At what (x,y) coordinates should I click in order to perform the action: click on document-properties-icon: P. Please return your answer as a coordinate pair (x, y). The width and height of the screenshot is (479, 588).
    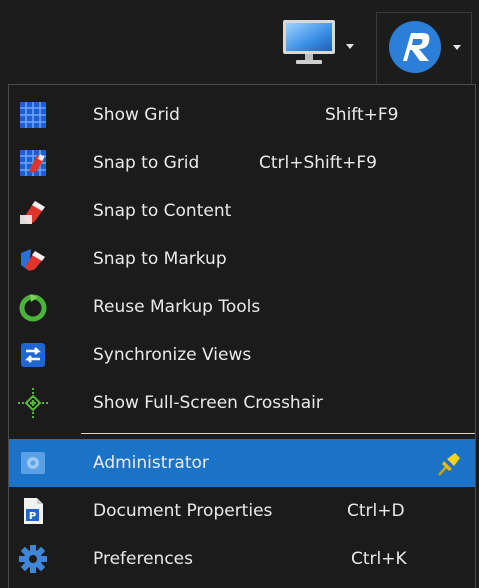
    Looking at the image, I should click on (33, 511).